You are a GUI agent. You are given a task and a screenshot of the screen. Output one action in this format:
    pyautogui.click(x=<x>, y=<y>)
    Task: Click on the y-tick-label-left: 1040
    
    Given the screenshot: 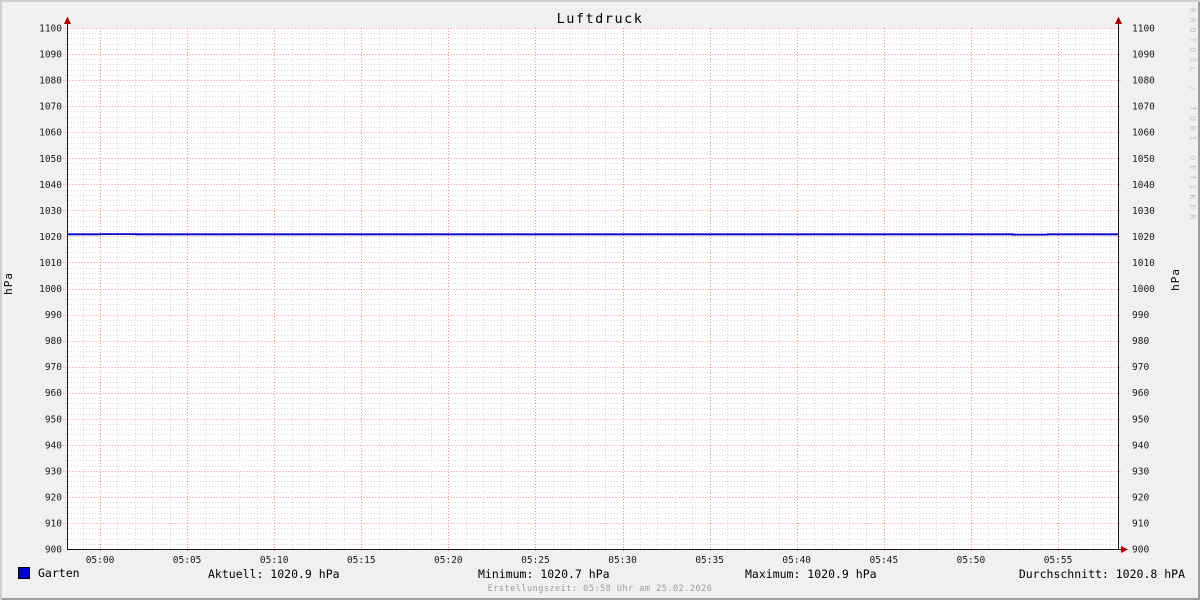 What is the action you would take?
    pyautogui.click(x=50, y=185)
    